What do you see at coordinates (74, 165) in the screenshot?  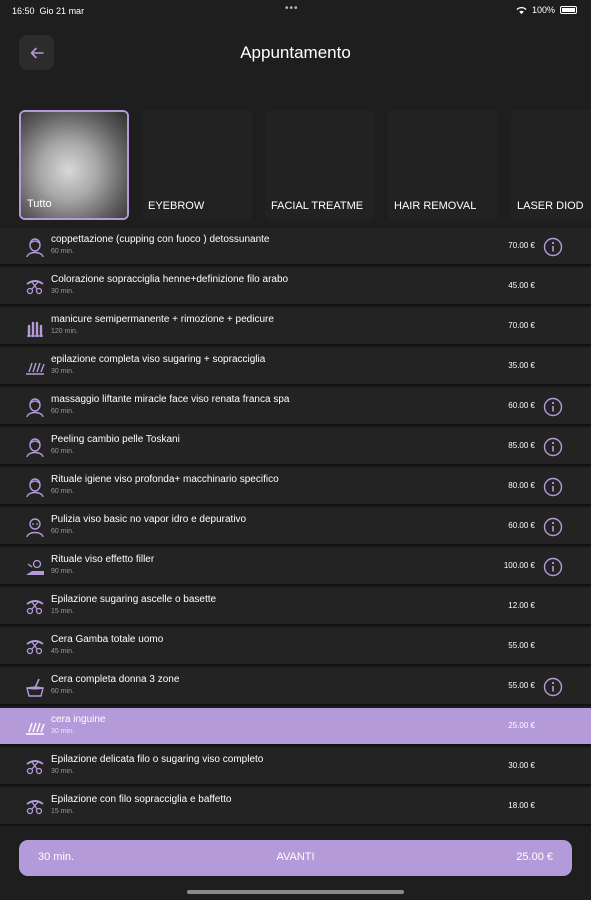 I see `category-card-tutto: Tutto` at bounding box center [74, 165].